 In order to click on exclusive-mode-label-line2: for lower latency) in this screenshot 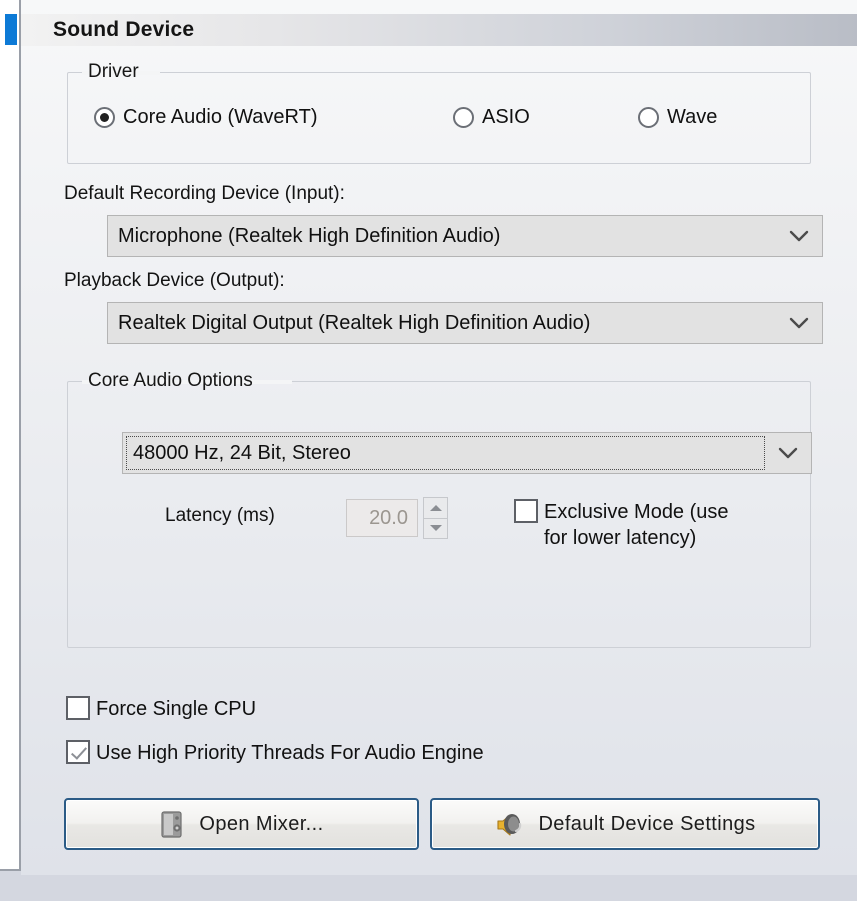, I will do `click(620, 538)`.